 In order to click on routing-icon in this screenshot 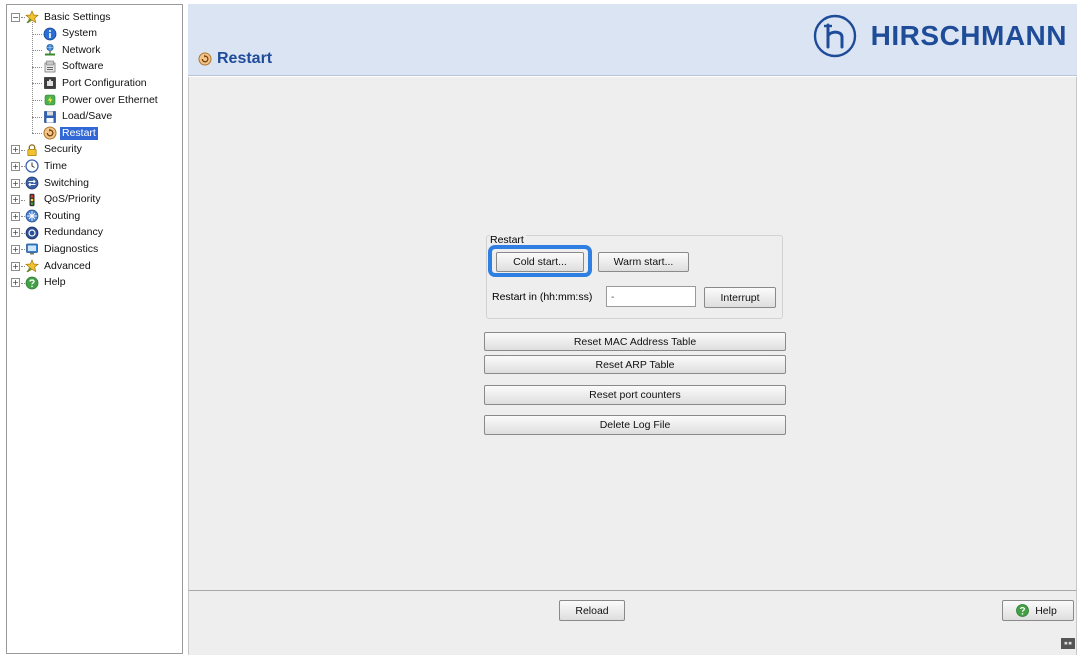, I will do `click(32, 216)`.